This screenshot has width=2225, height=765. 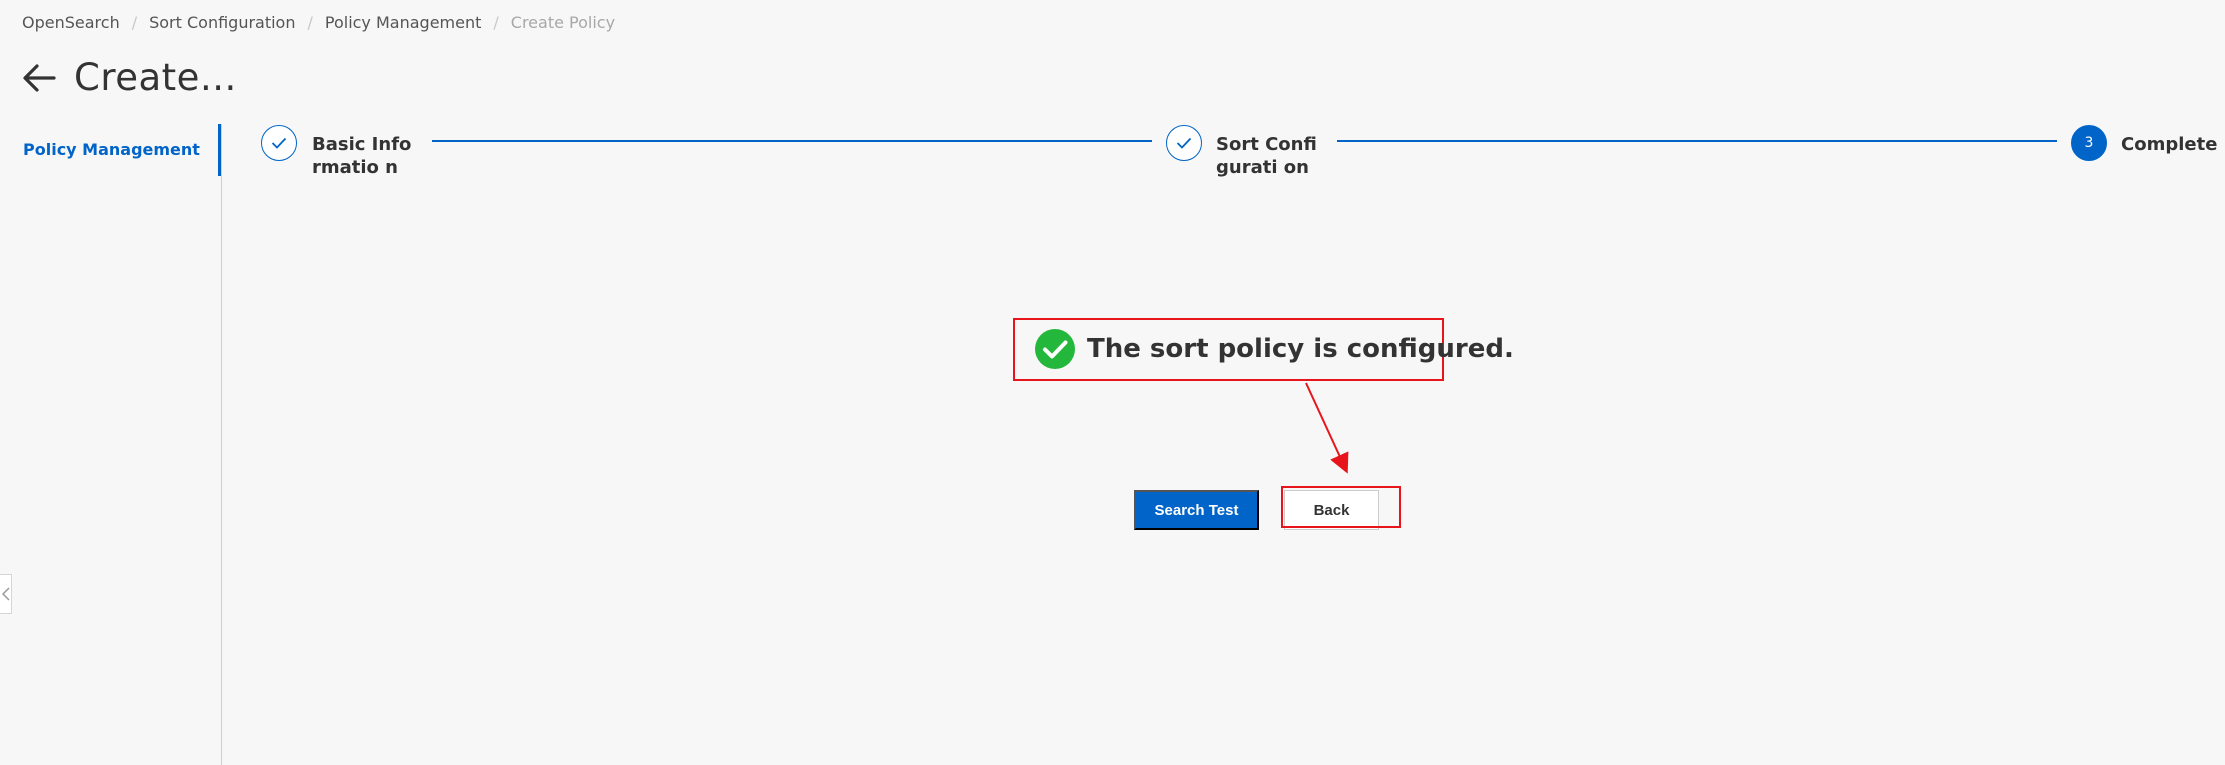 I want to click on sidebar: Policy Management, so click(x=110, y=444).